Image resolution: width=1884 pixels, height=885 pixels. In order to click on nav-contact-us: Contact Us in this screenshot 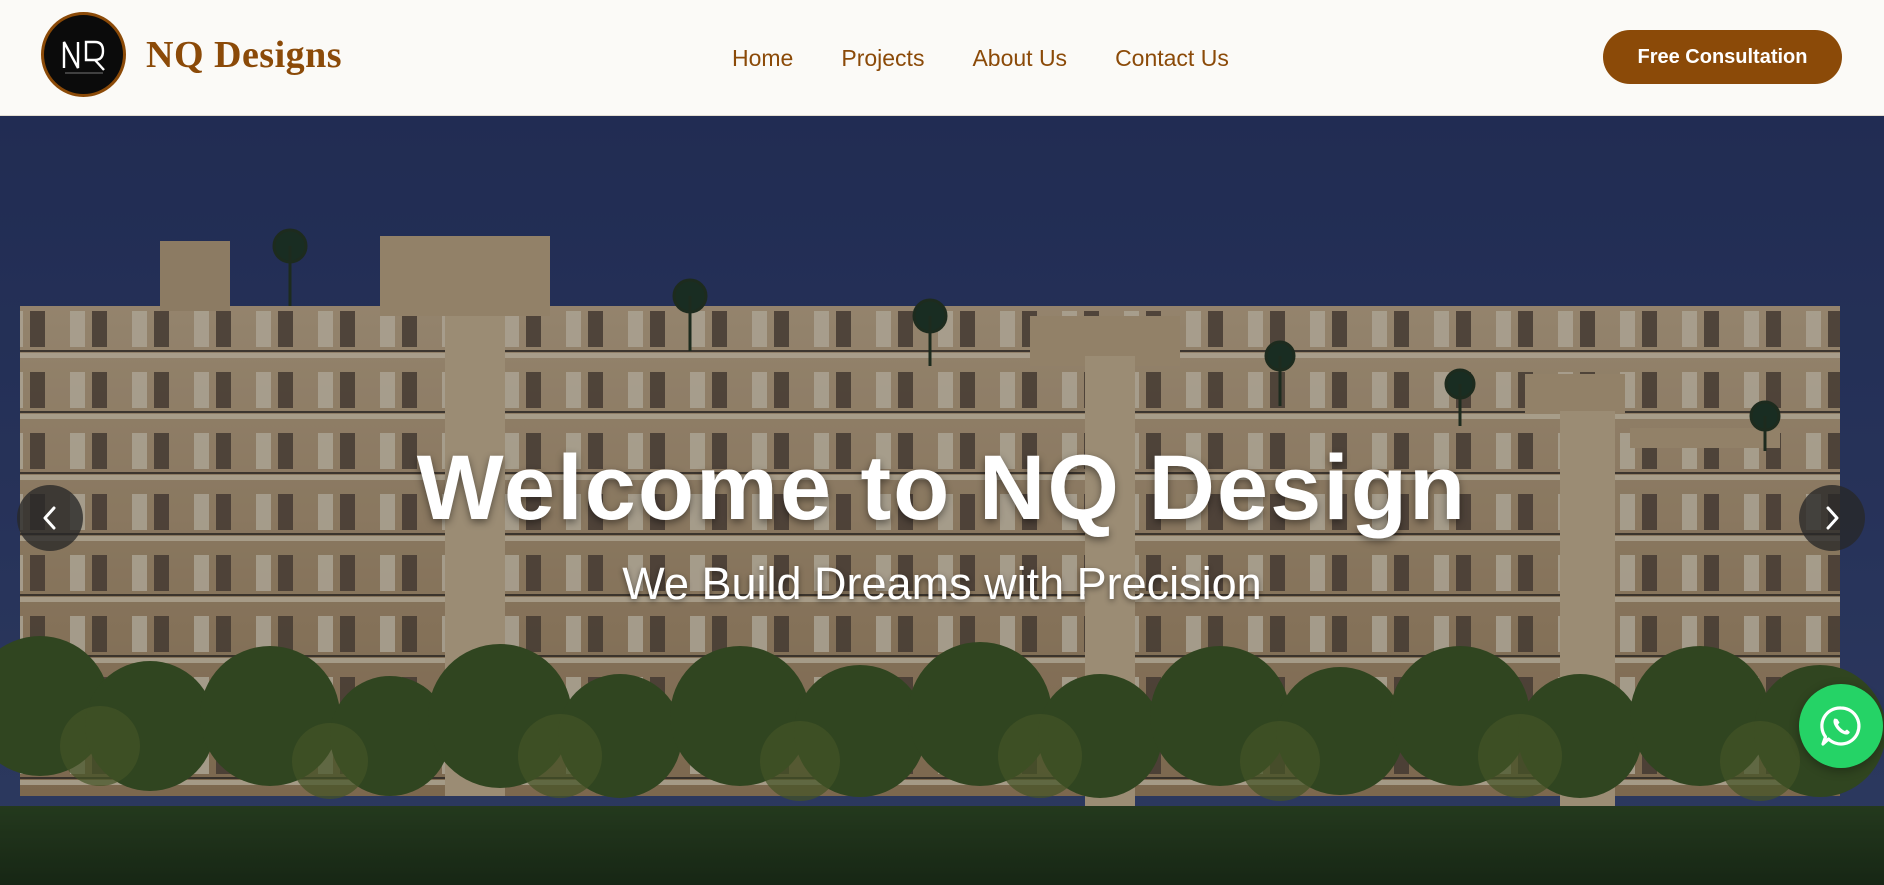, I will do `click(1172, 58)`.